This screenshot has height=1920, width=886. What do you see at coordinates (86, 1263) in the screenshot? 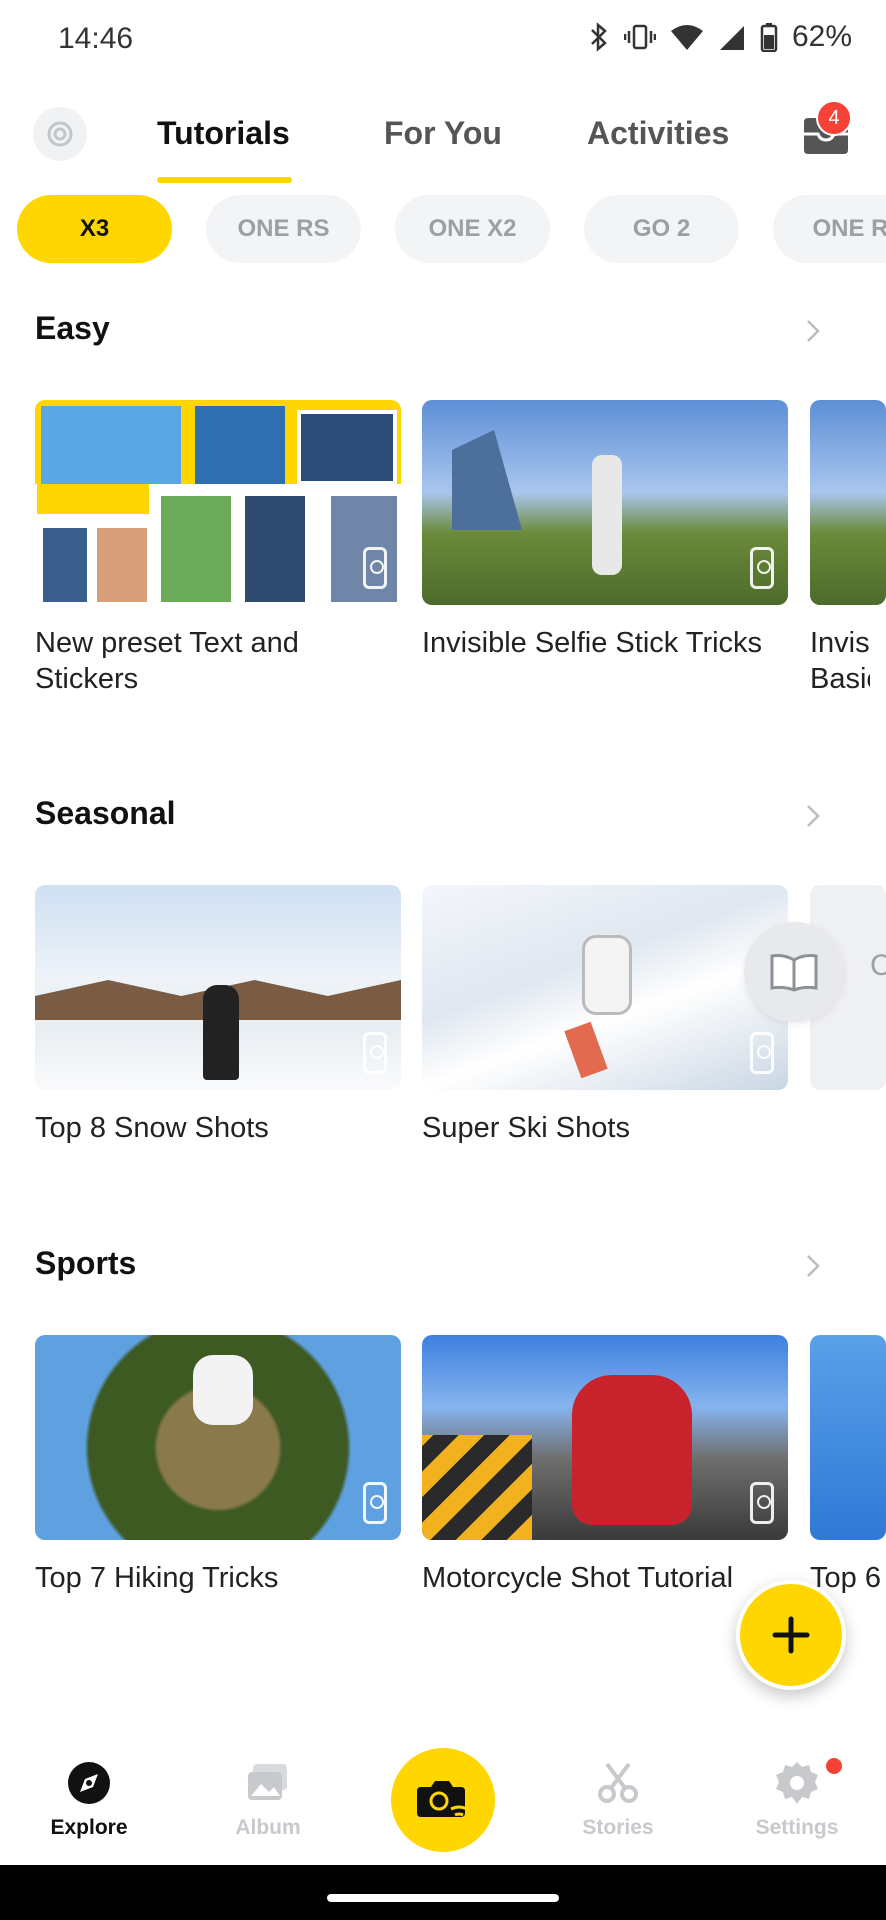
I see `section-title: Sports` at bounding box center [86, 1263].